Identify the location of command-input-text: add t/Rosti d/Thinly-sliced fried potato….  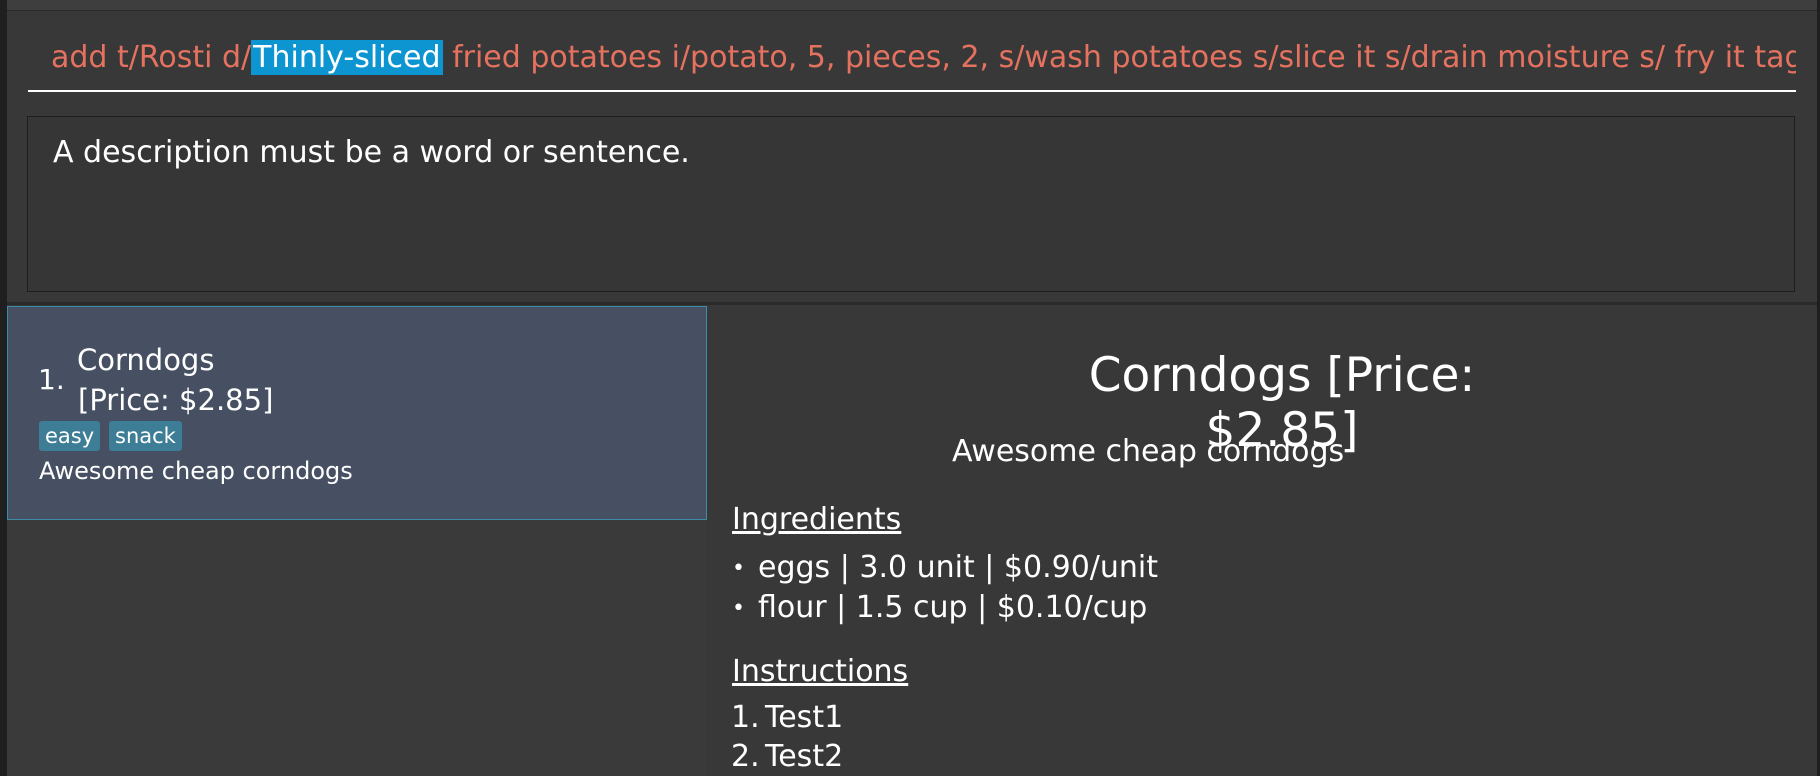
(923, 58).